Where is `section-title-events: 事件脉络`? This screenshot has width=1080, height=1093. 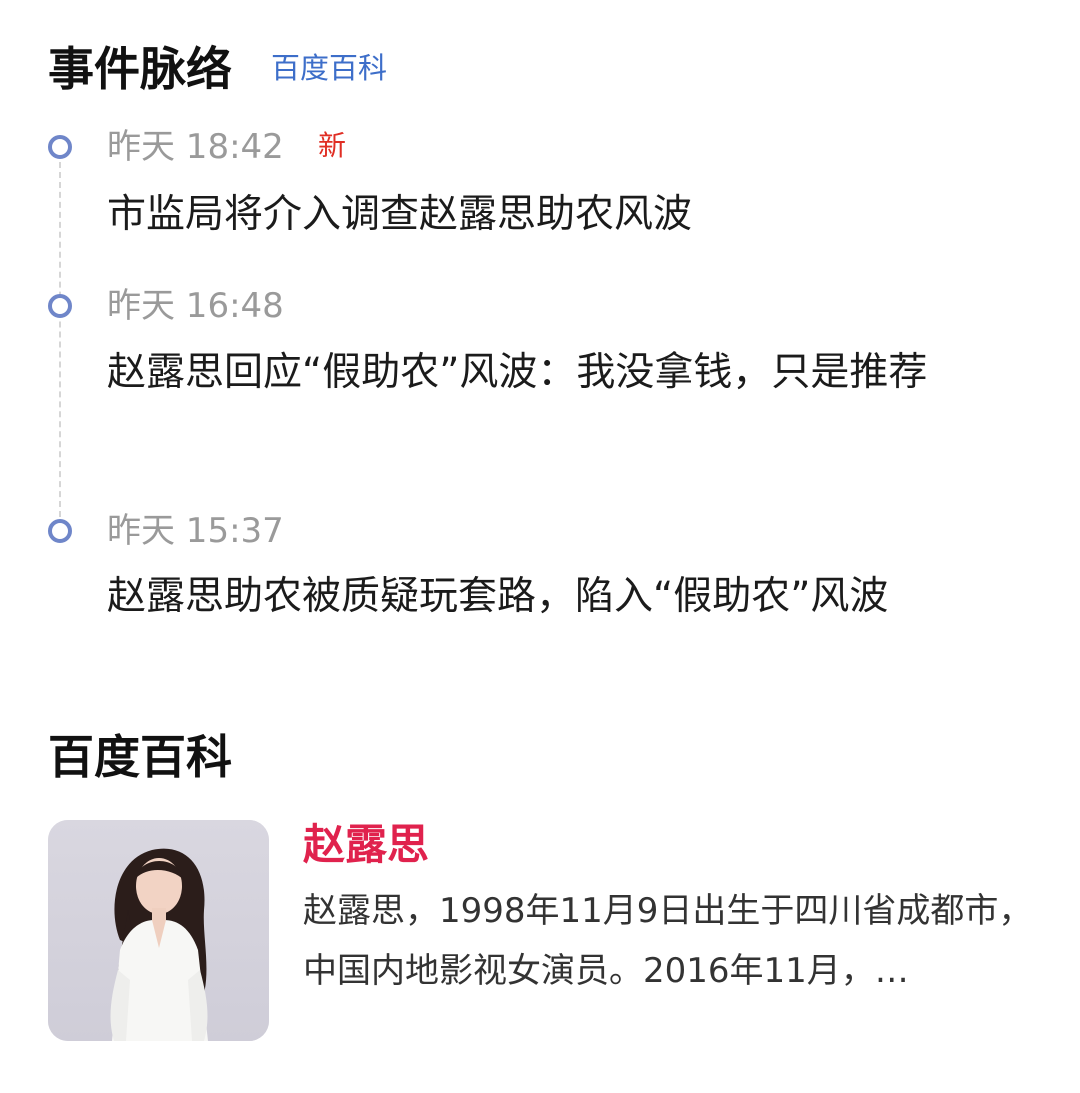
section-title-events: 事件脉络 is located at coordinates (140, 69).